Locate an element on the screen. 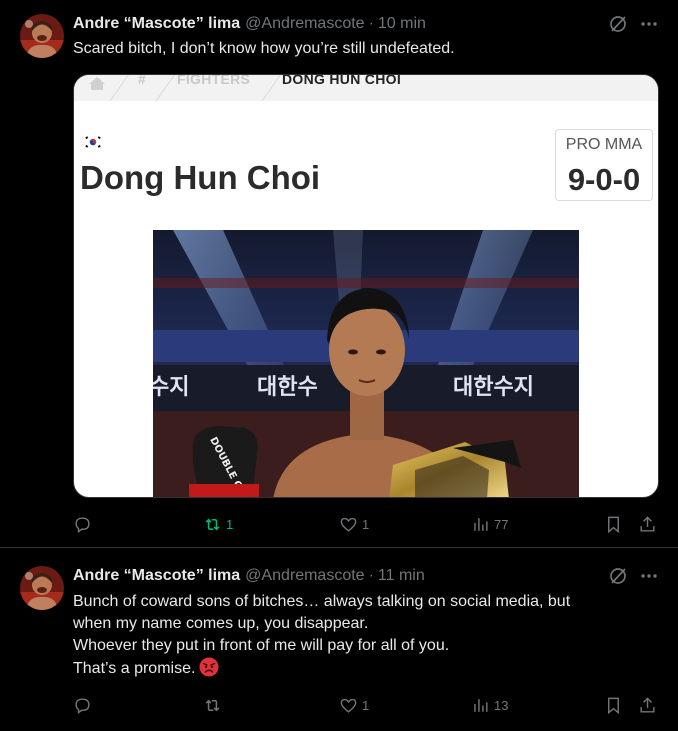 This screenshot has height=731, width=678. record-value: 9-0-0 is located at coordinates (604, 179).